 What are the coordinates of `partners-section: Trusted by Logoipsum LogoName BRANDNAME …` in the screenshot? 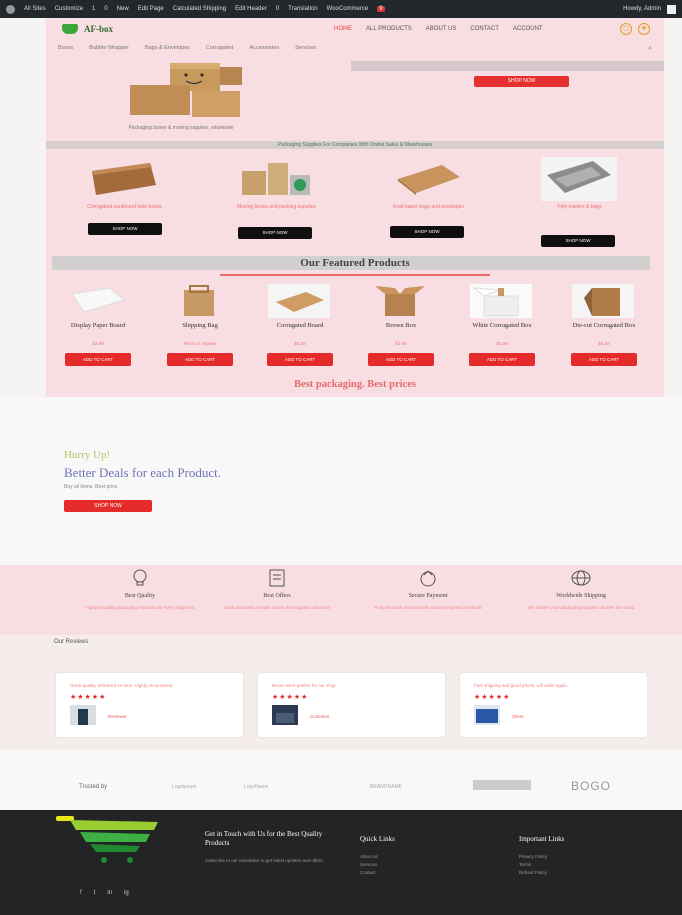 It's located at (341, 780).